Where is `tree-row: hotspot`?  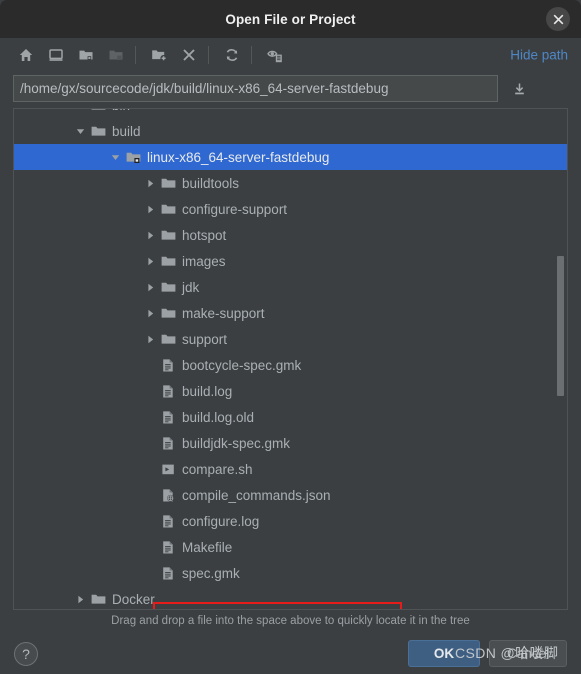 tree-row: hotspot is located at coordinates (290, 235).